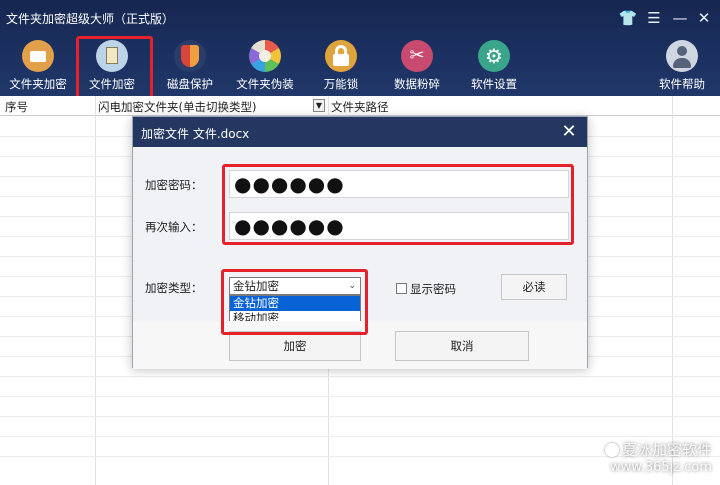 This screenshot has height=485, width=720. Describe the element at coordinates (265, 84) in the screenshot. I see `tool-label: 文件夹伪装` at that location.